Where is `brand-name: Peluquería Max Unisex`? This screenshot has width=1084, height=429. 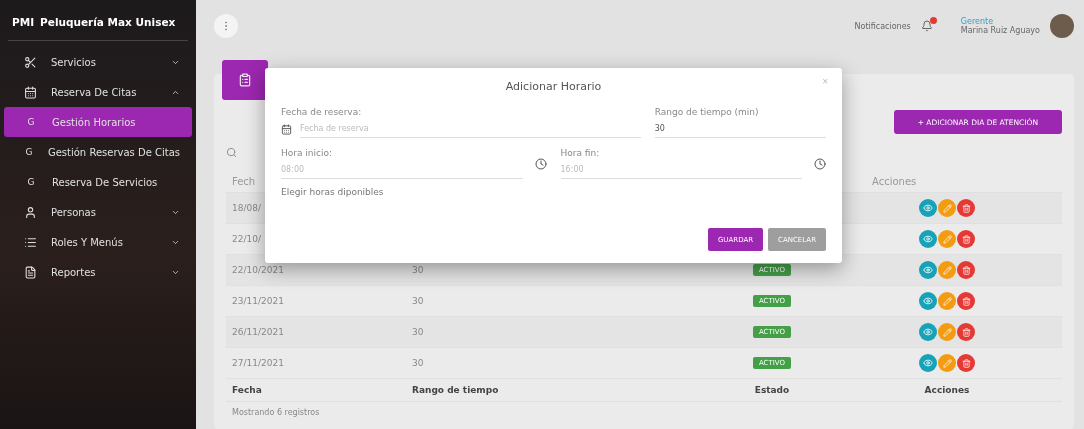
brand-name: Peluquería Max Unisex is located at coordinates (108, 22).